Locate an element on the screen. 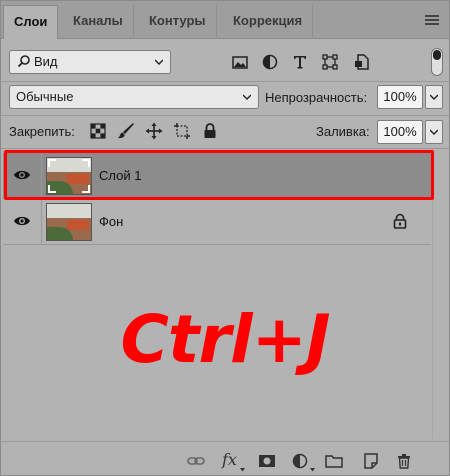 Image resolution: width=450 pixels, height=476 pixels. smart-object-filter-icon is located at coordinates (362, 62).